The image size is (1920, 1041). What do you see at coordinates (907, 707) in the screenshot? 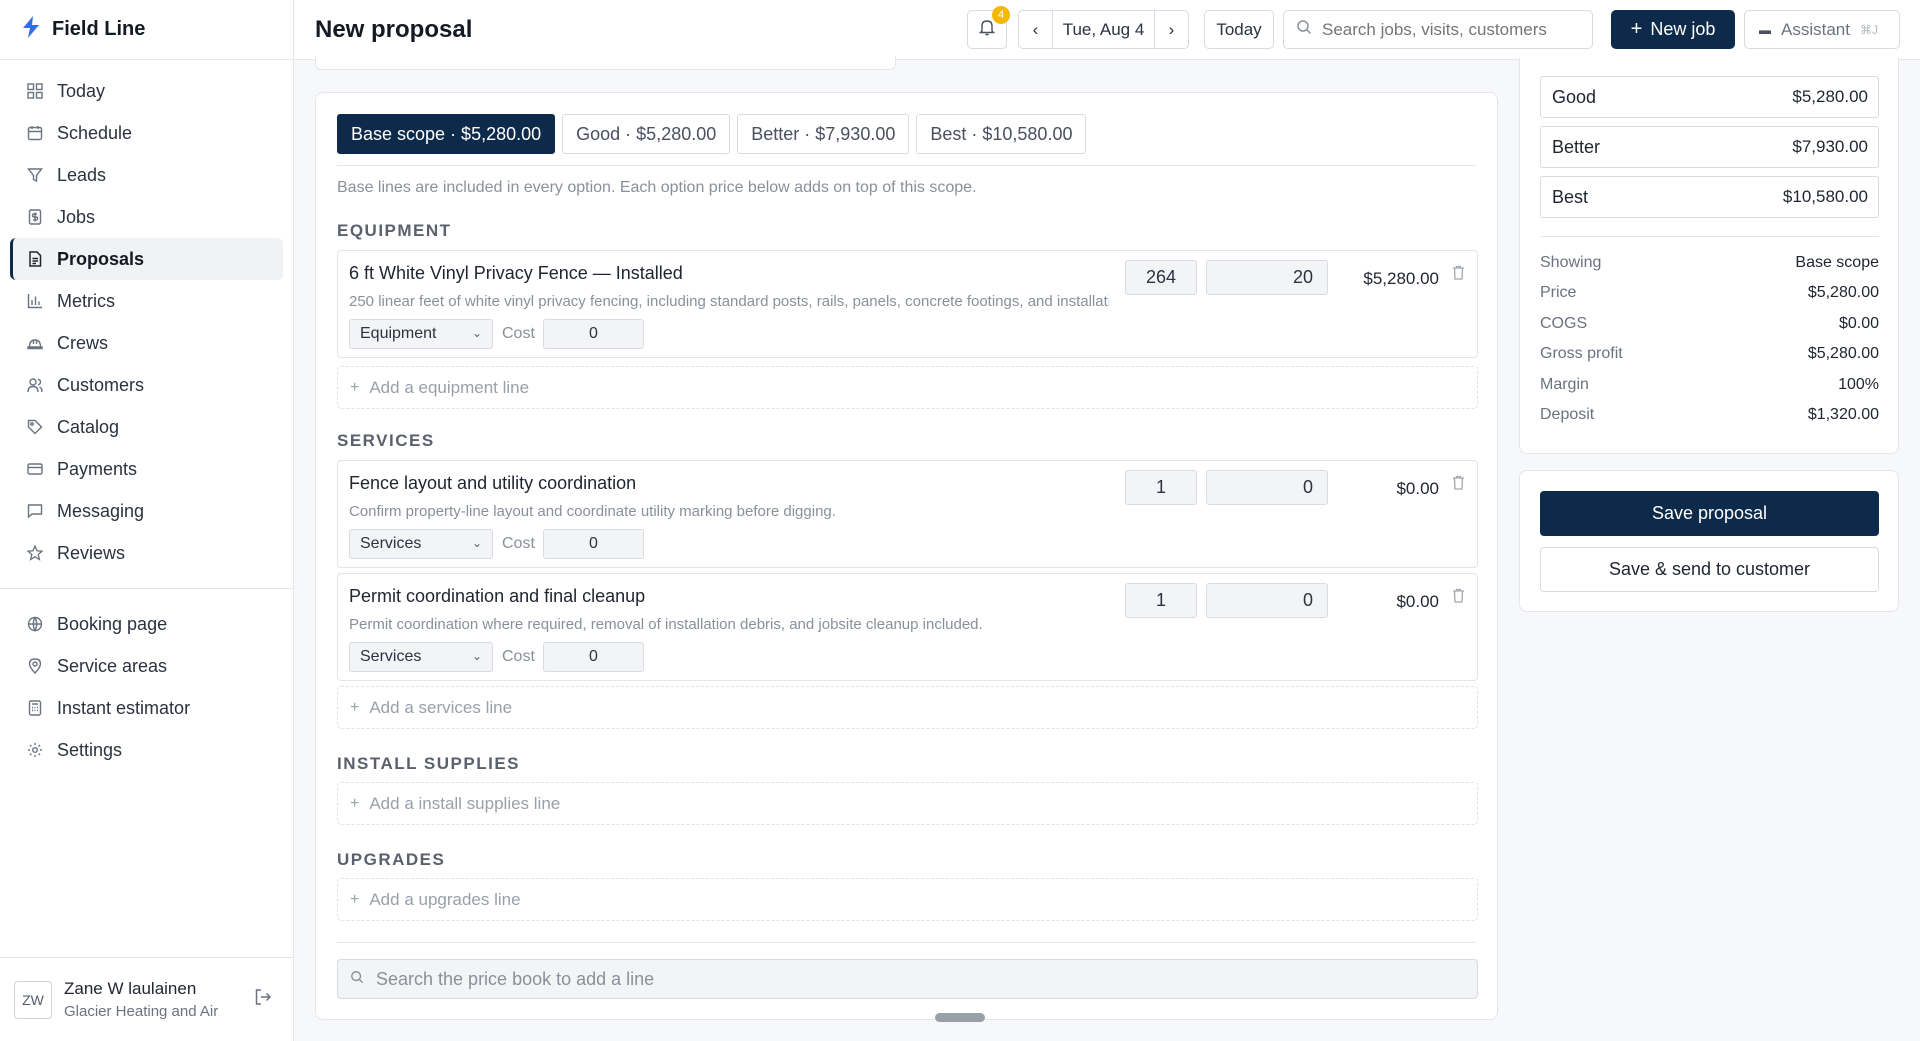
I see `add-services-line-button: + Add a services line` at bounding box center [907, 707].